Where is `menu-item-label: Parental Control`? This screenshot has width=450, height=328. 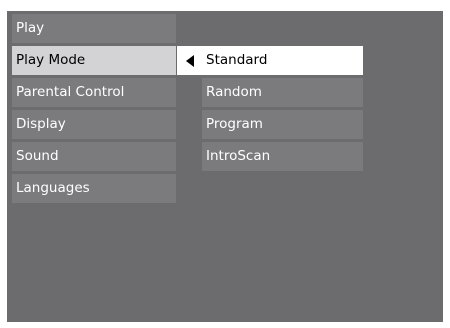
menu-item-label: Parental Control is located at coordinates (70, 92).